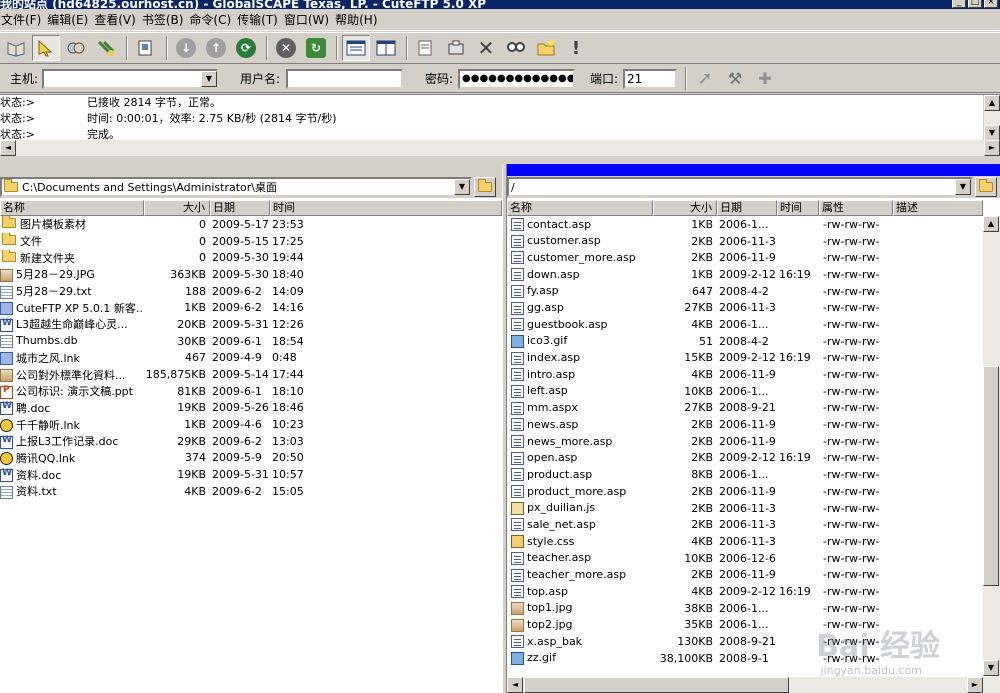 This screenshot has height=693, width=1000. What do you see at coordinates (356, 48) in the screenshot?
I see `list-view-icon` at bounding box center [356, 48].